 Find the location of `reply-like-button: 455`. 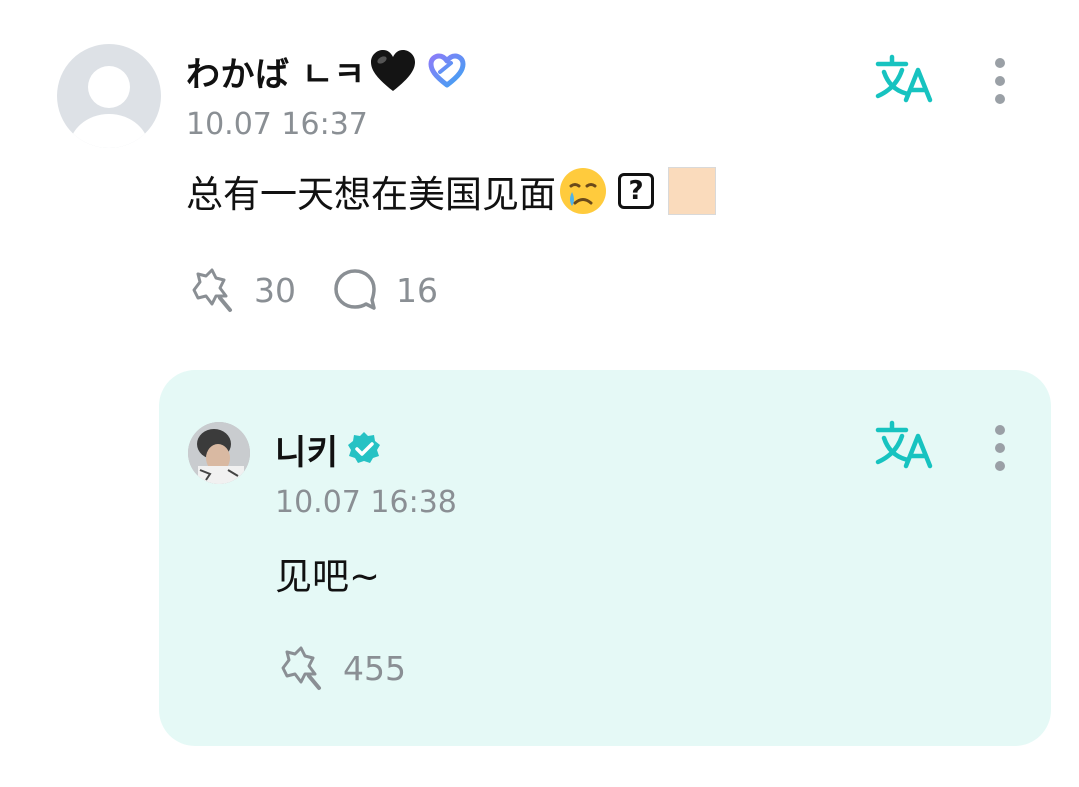

reply-like-button: 455 is located at coordinates (340, 668).